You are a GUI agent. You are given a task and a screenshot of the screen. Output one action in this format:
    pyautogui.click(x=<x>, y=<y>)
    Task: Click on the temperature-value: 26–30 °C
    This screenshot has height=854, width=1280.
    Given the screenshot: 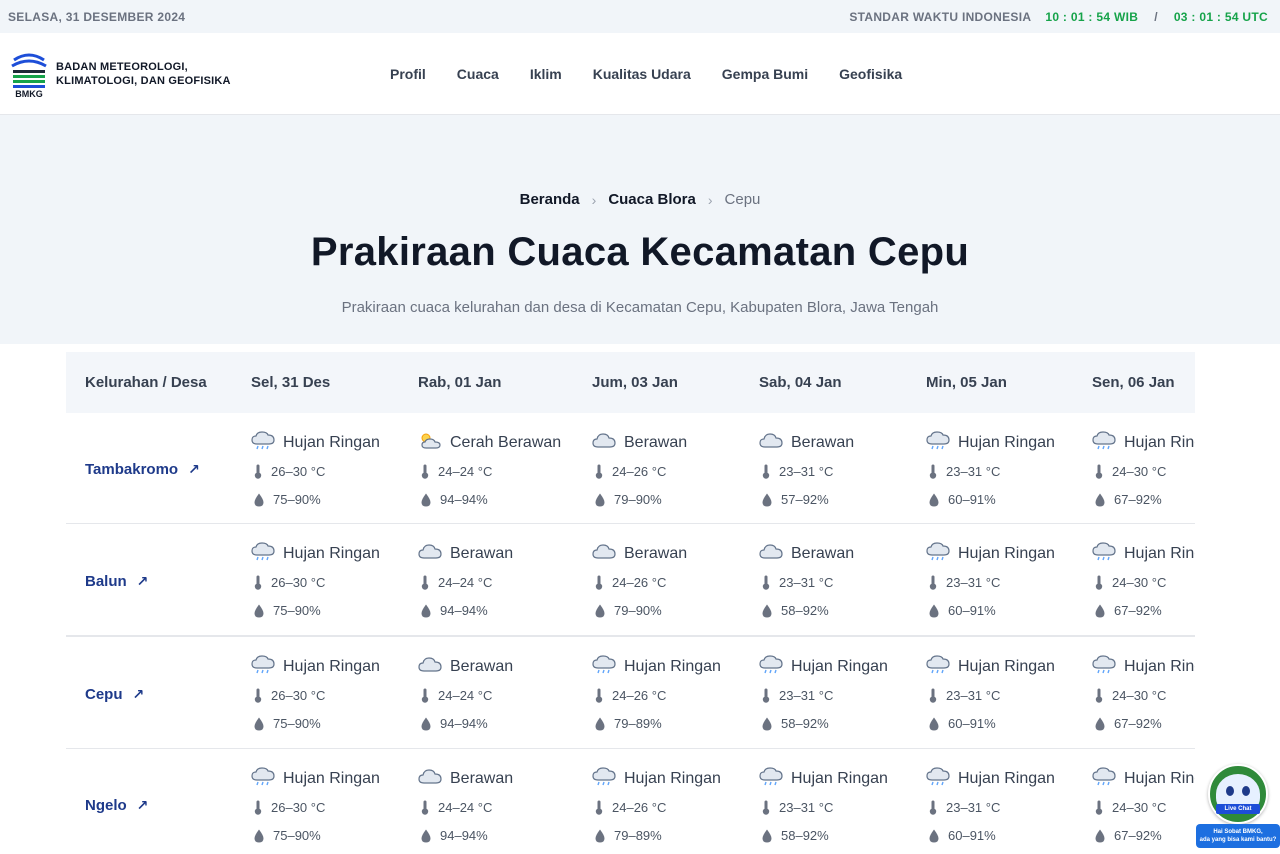 What is the action you would take?
    pyautogui.click(x=298, y=471)
    